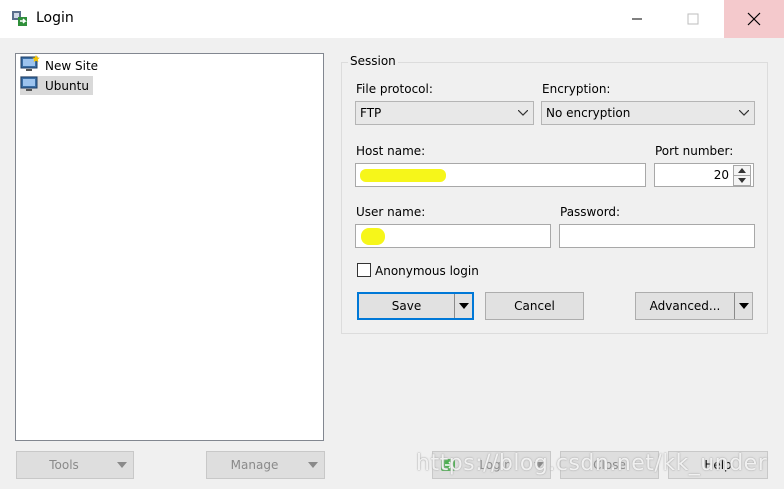 The image size is (784, 489). I want to click on encryption-label: Encryption:, so click(576, 89).